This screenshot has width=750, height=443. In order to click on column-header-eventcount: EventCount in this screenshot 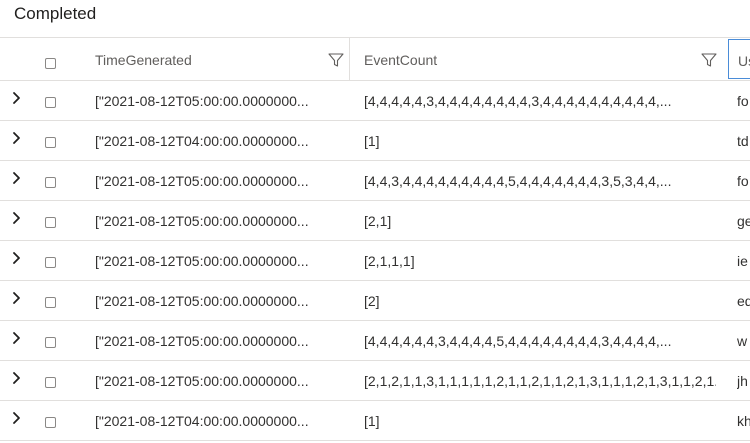, I will do `click(400, 60)`.